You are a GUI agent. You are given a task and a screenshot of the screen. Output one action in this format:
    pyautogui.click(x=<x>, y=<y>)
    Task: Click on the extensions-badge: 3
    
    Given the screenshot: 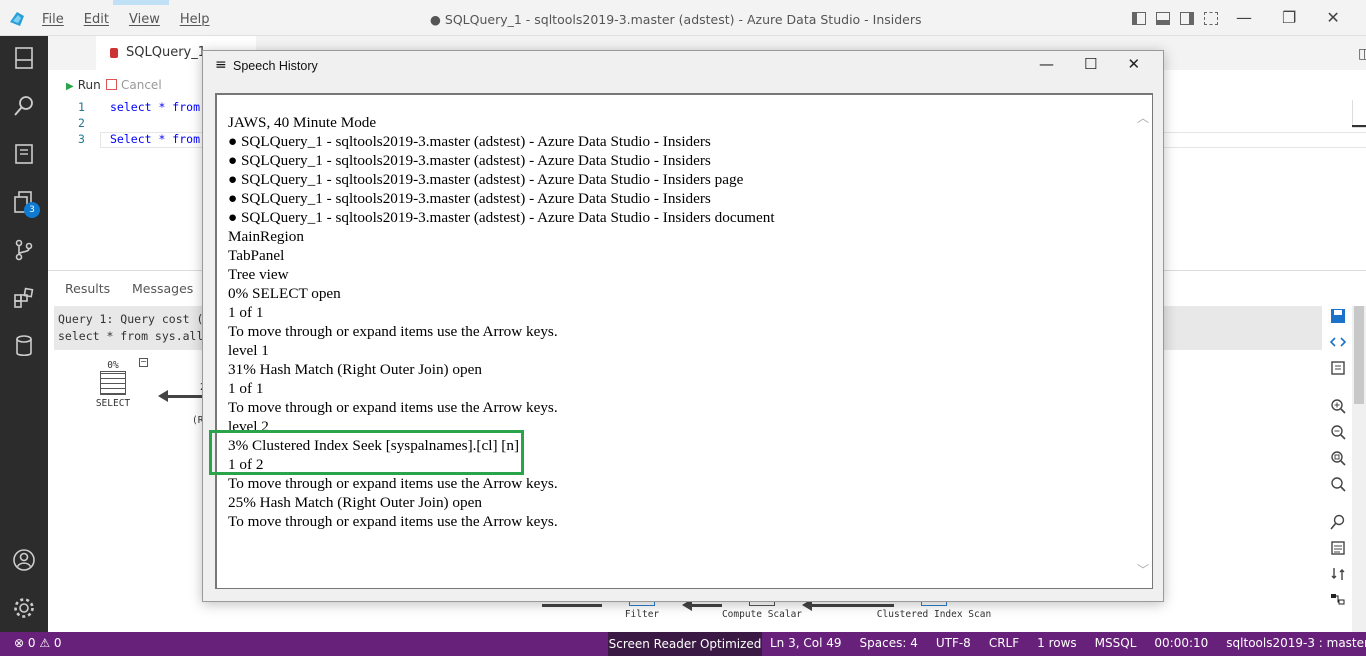 What is the action you would take?
    pyautogui.click(x=32, y=210)
    